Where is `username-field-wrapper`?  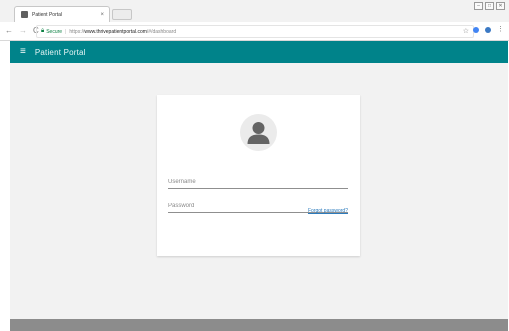 username-field-wrapper is located at coordinates (258, 179).